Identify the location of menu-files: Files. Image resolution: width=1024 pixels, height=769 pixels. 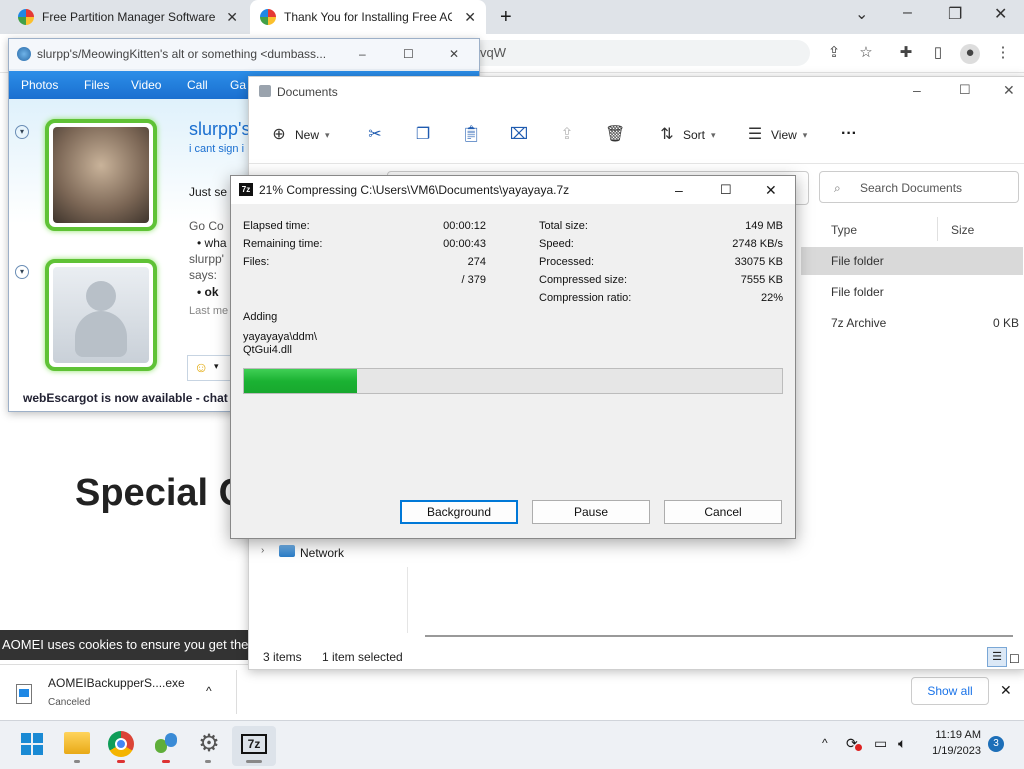
(96, 85).